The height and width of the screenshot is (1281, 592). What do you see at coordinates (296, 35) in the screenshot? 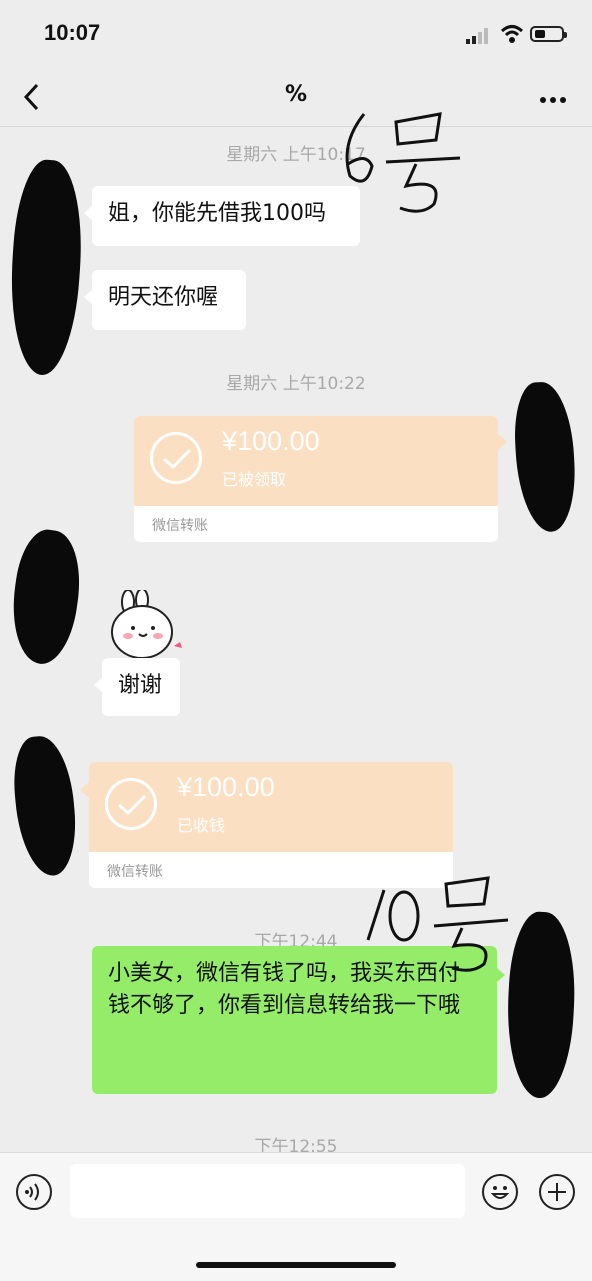
I see `status-bar: 10:07` at bounding box center [296, 35].